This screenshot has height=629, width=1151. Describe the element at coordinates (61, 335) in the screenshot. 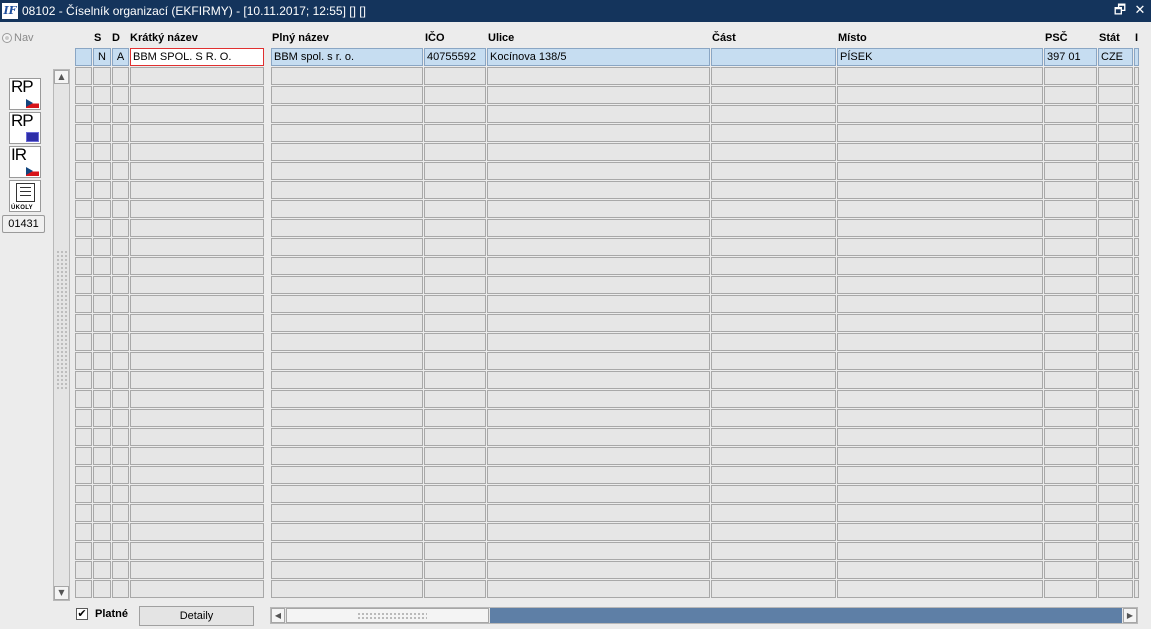

I see `vertical-scrollbar: ▲ ▼` at that location.